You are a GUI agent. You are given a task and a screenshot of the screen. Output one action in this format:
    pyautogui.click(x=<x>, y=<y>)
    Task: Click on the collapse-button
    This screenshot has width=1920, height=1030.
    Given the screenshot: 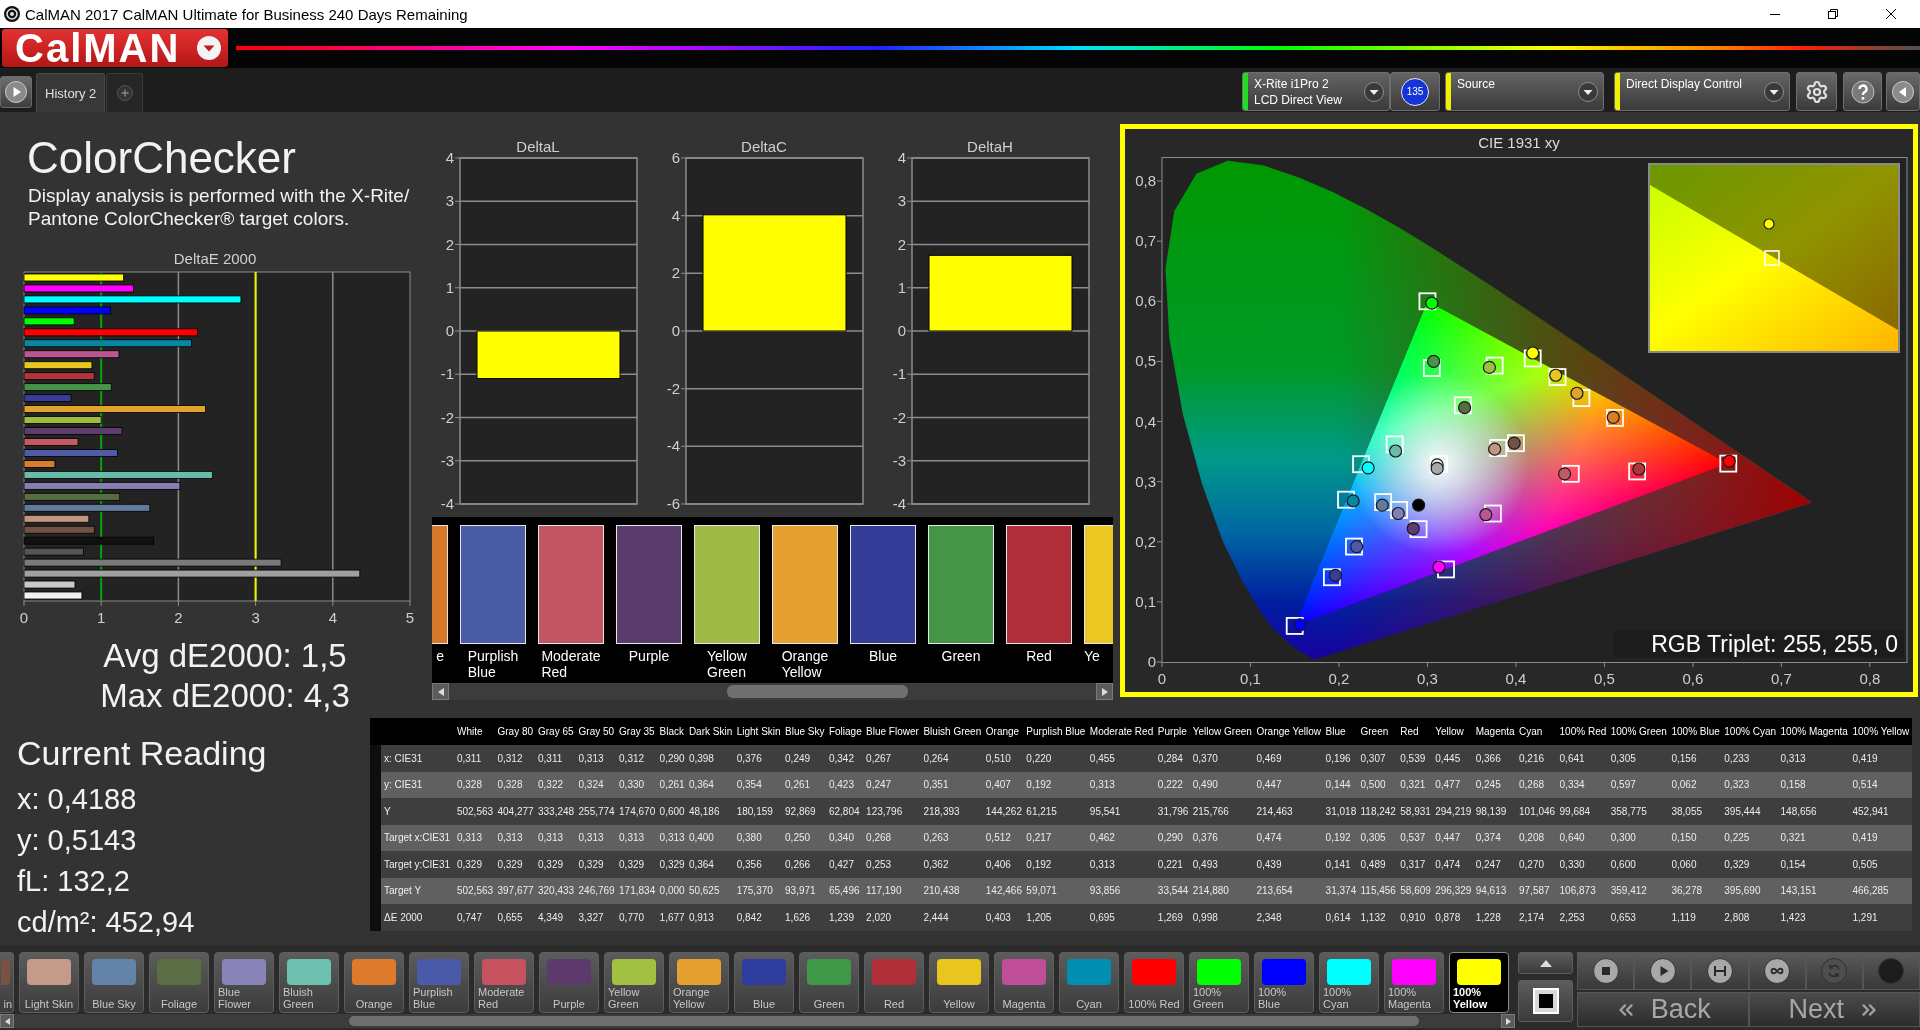 What is the action you would take?
    pyautogui.click(x=1903, y=91)
    